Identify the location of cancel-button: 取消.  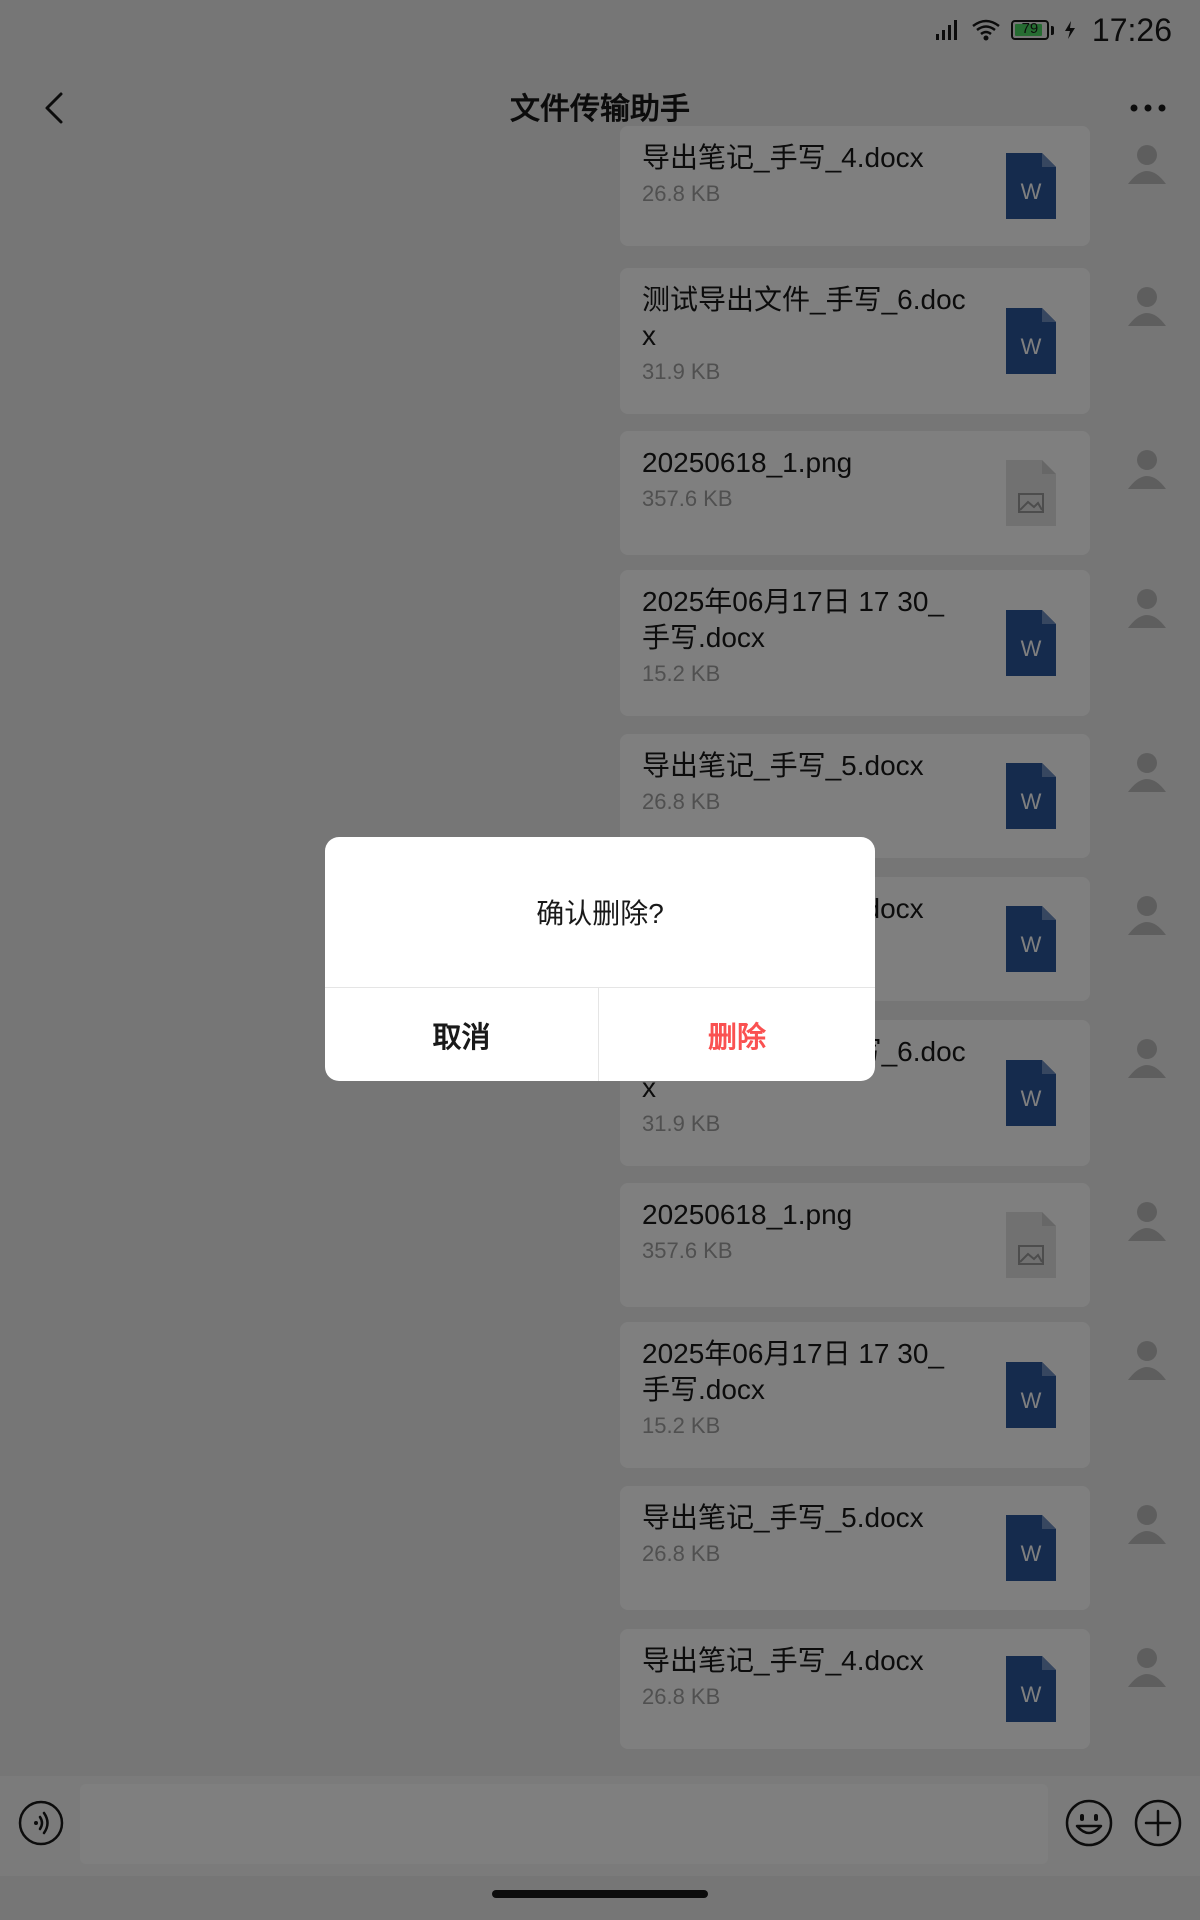
(461, 1034).